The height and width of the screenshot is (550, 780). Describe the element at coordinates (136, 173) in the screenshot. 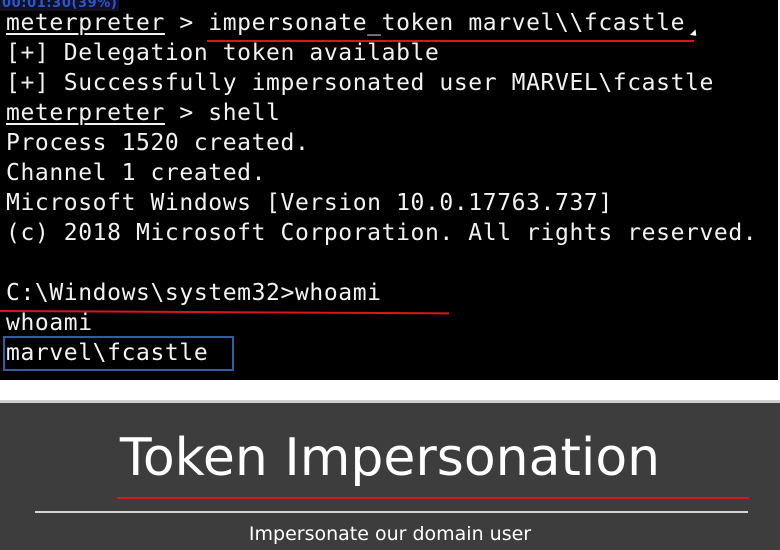

I see `terminal-line-channel: Channel 1 created.` at that location.